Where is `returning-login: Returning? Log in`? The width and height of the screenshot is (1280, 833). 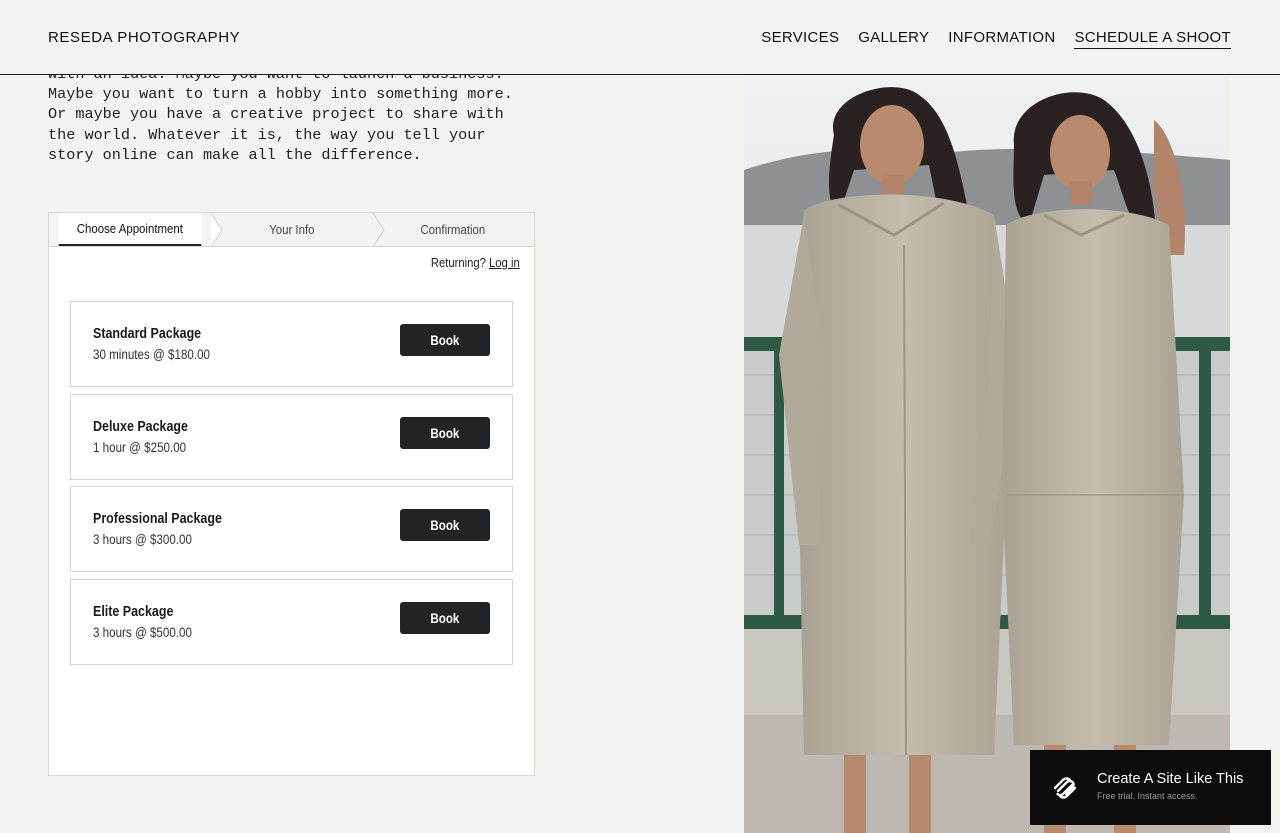 returning-login: Returning? Log in is located at coordinates (475, 263).